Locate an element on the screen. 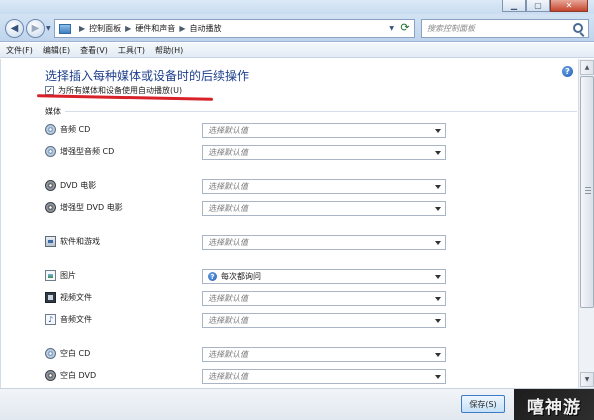 This screenshot has width=594, height=420. menu-view: 查看(V) is located at coordinates (94, 50).